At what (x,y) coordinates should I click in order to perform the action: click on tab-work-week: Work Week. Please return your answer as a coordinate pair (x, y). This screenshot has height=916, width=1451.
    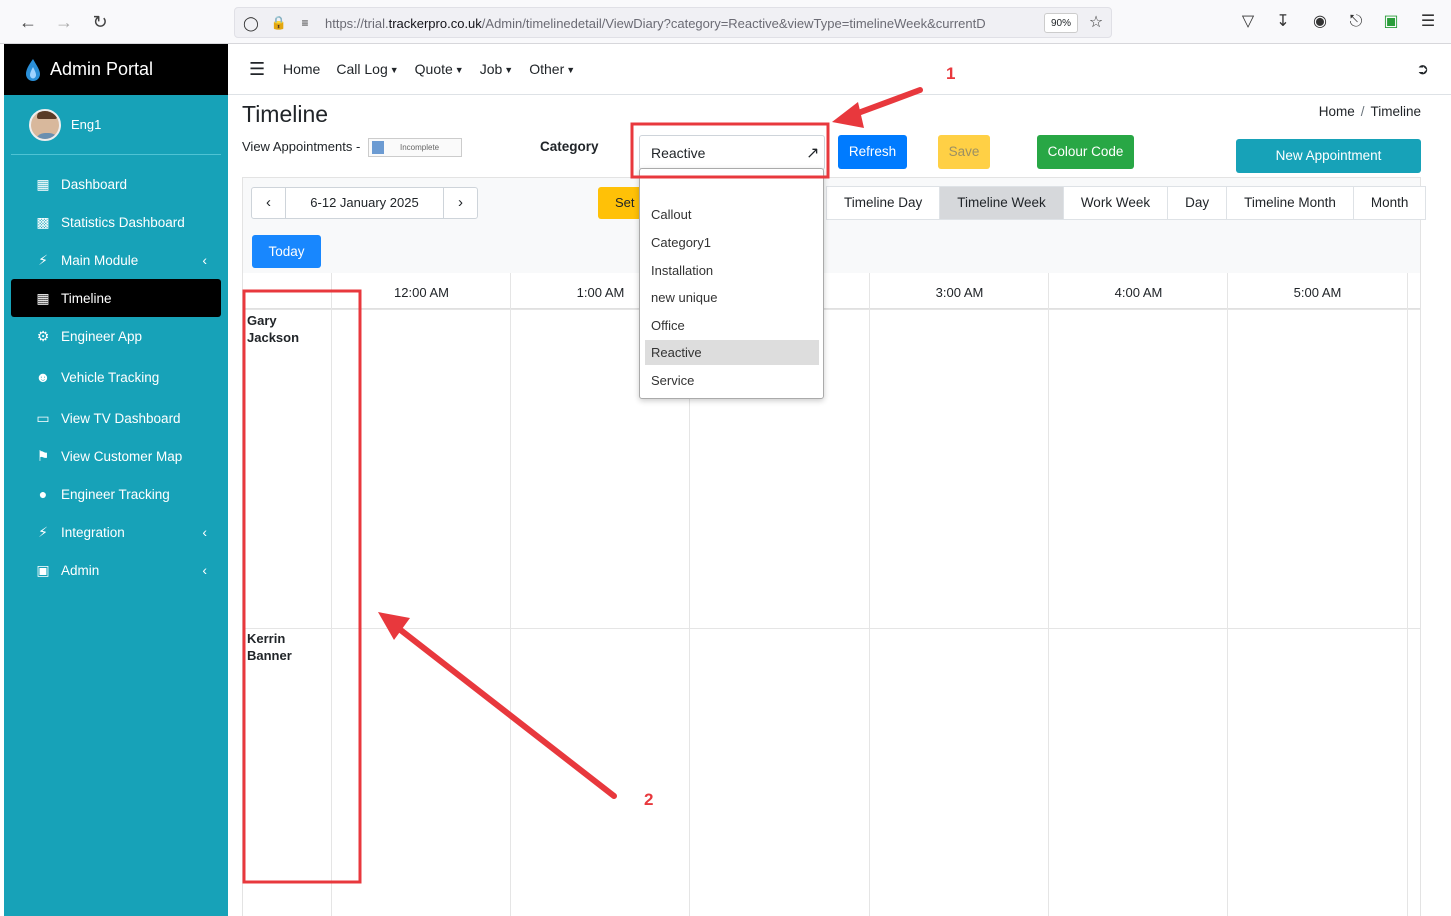
    Looking at the image, I should click on (1114, 203).